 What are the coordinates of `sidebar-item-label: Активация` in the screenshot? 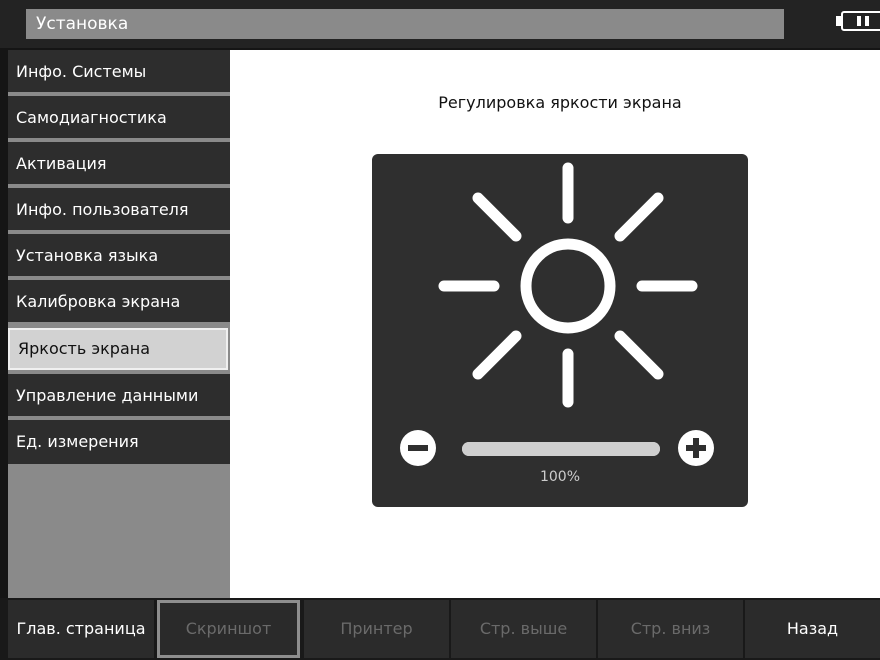 It's located at (61, 163).